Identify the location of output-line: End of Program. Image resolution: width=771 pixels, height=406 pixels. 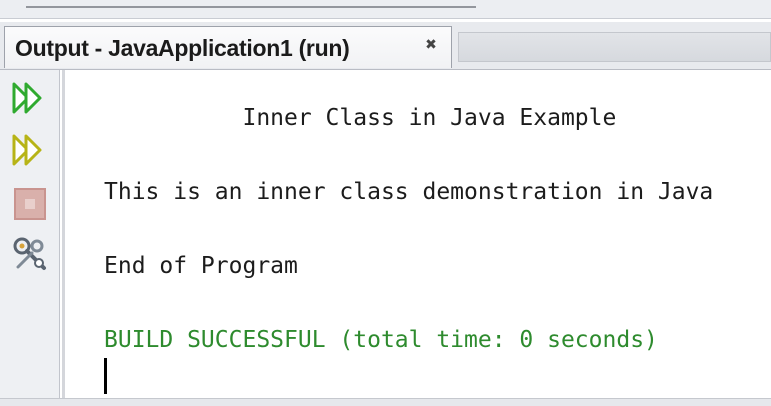
(201, 266).